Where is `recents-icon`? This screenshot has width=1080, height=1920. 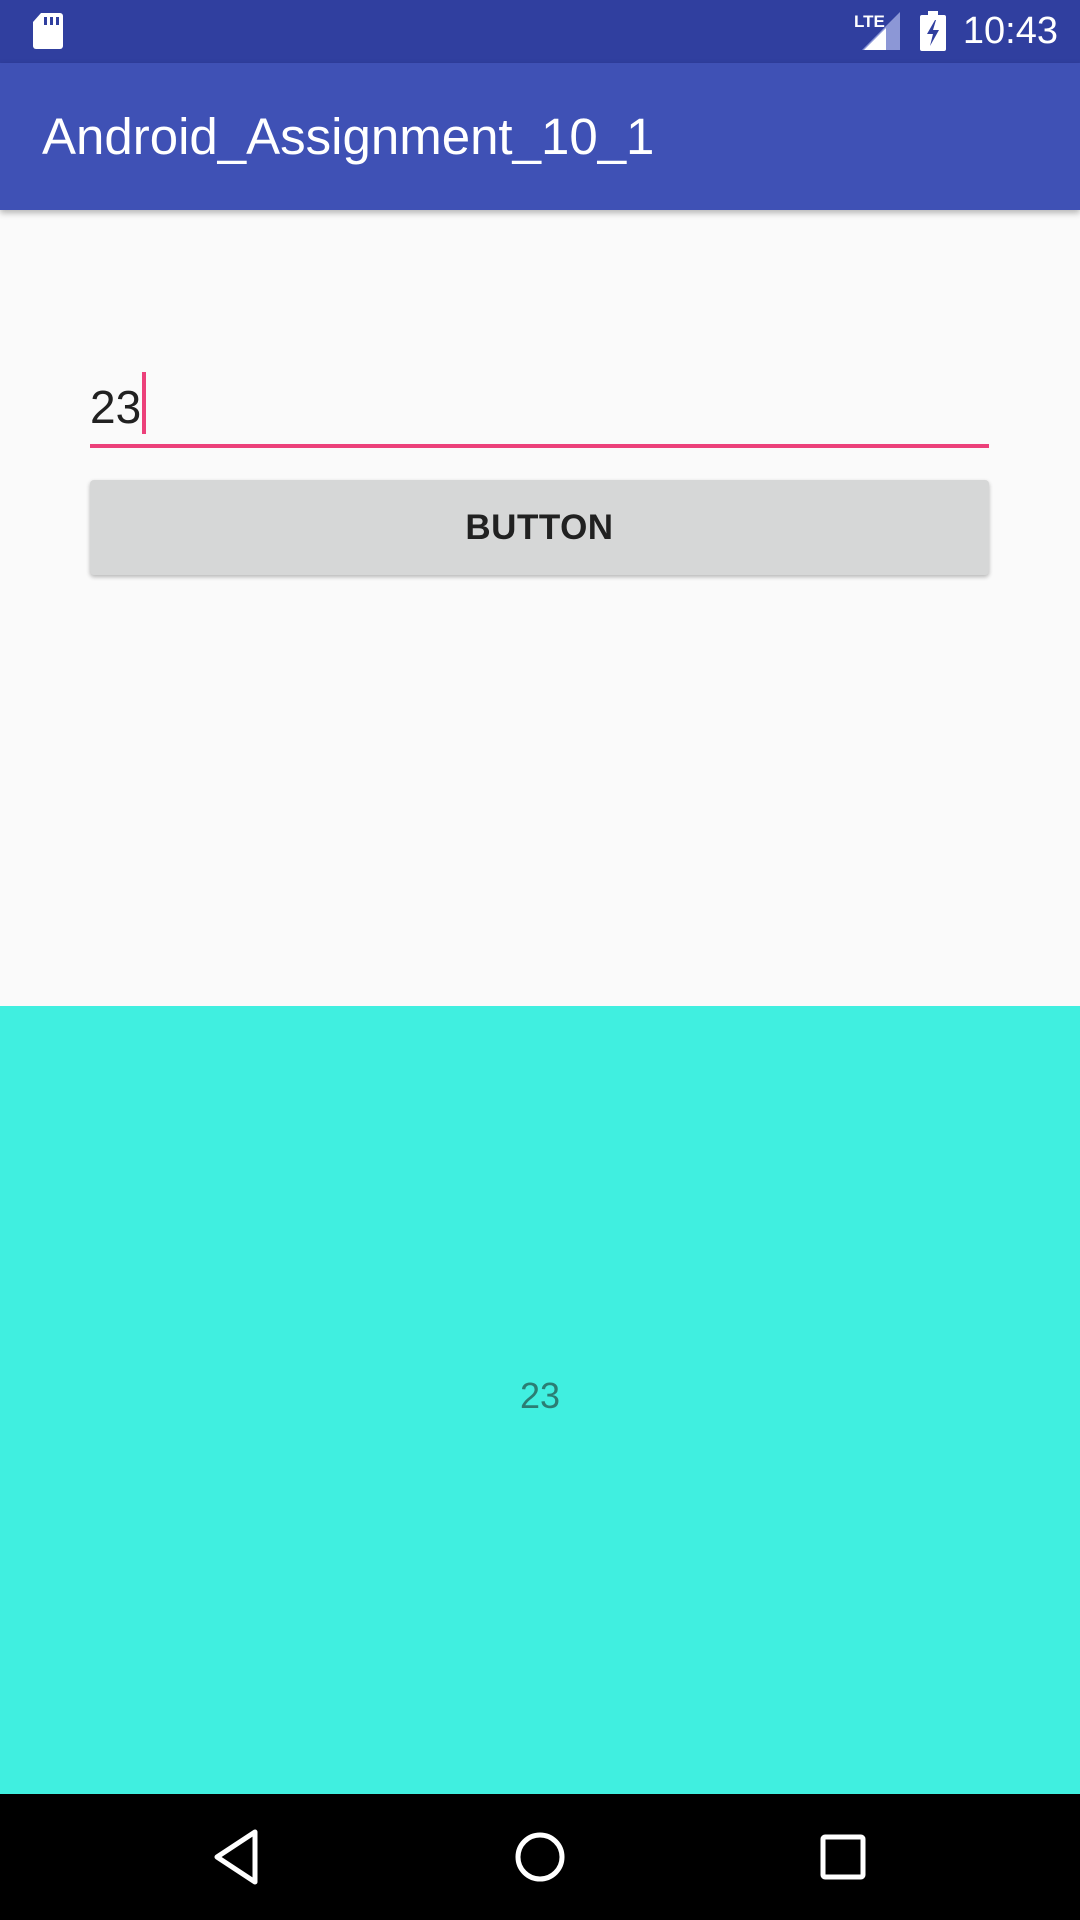 recents-icon is located at coordinates (843, 1857).